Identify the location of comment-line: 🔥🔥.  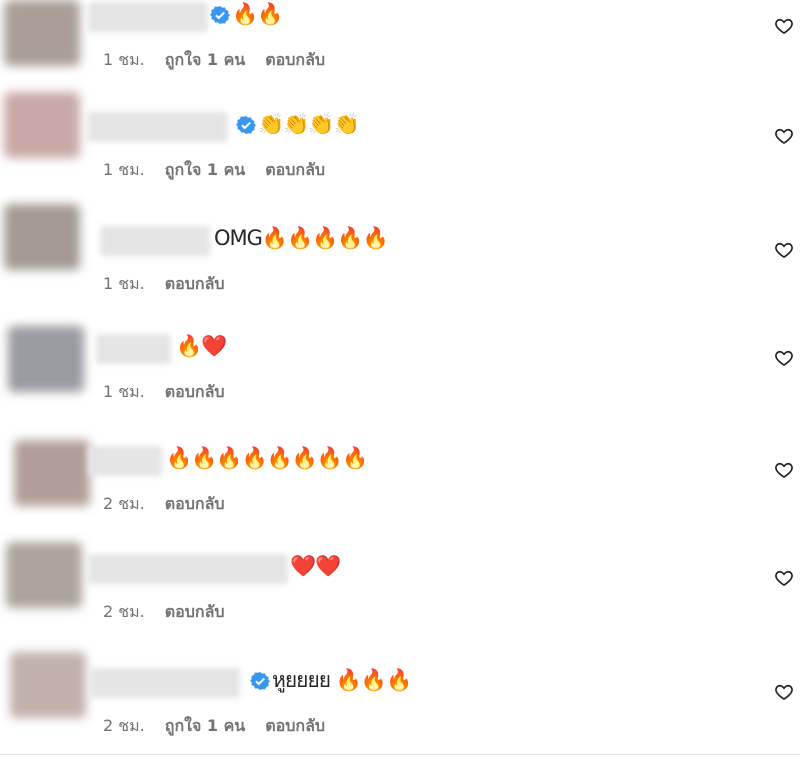
(246, 14).